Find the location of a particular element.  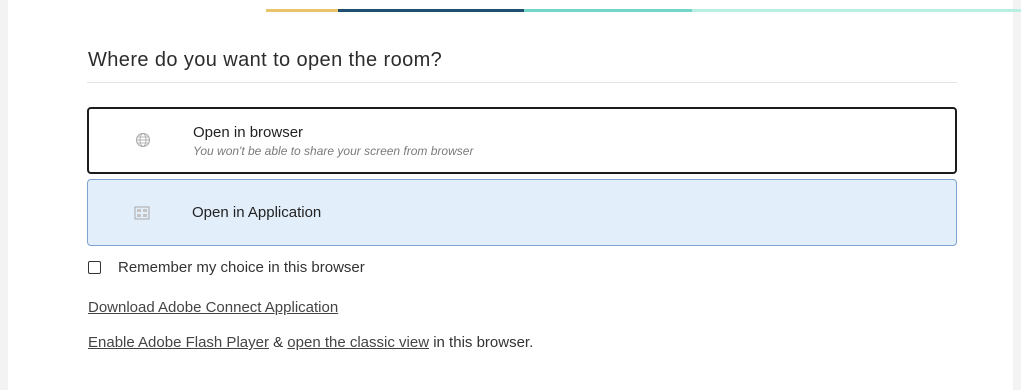

flash-line-suffix: in this browser. is located at coordinates (481, 342).